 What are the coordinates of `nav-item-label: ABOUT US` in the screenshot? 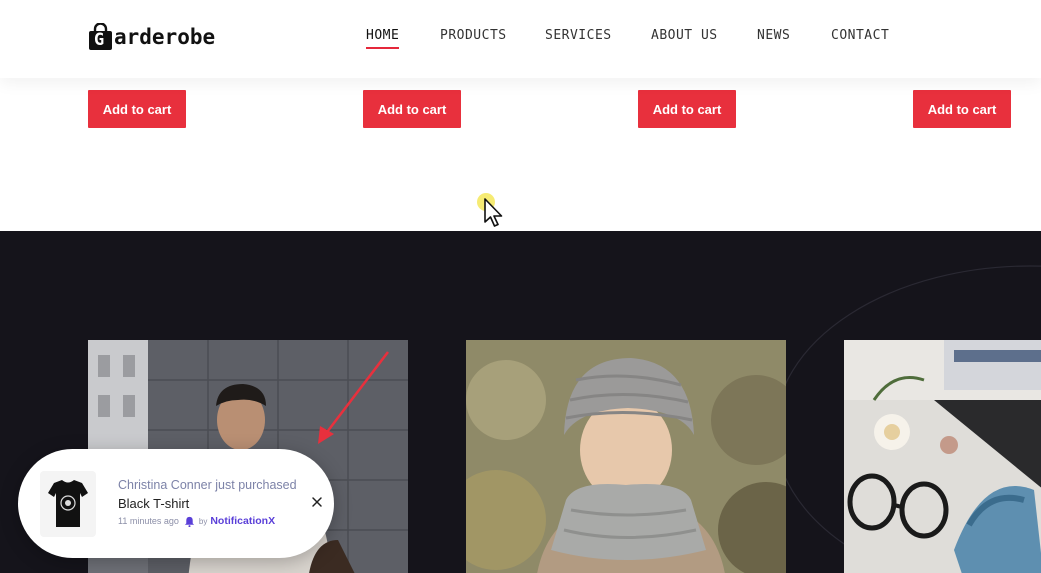 It's located at (684, 35).